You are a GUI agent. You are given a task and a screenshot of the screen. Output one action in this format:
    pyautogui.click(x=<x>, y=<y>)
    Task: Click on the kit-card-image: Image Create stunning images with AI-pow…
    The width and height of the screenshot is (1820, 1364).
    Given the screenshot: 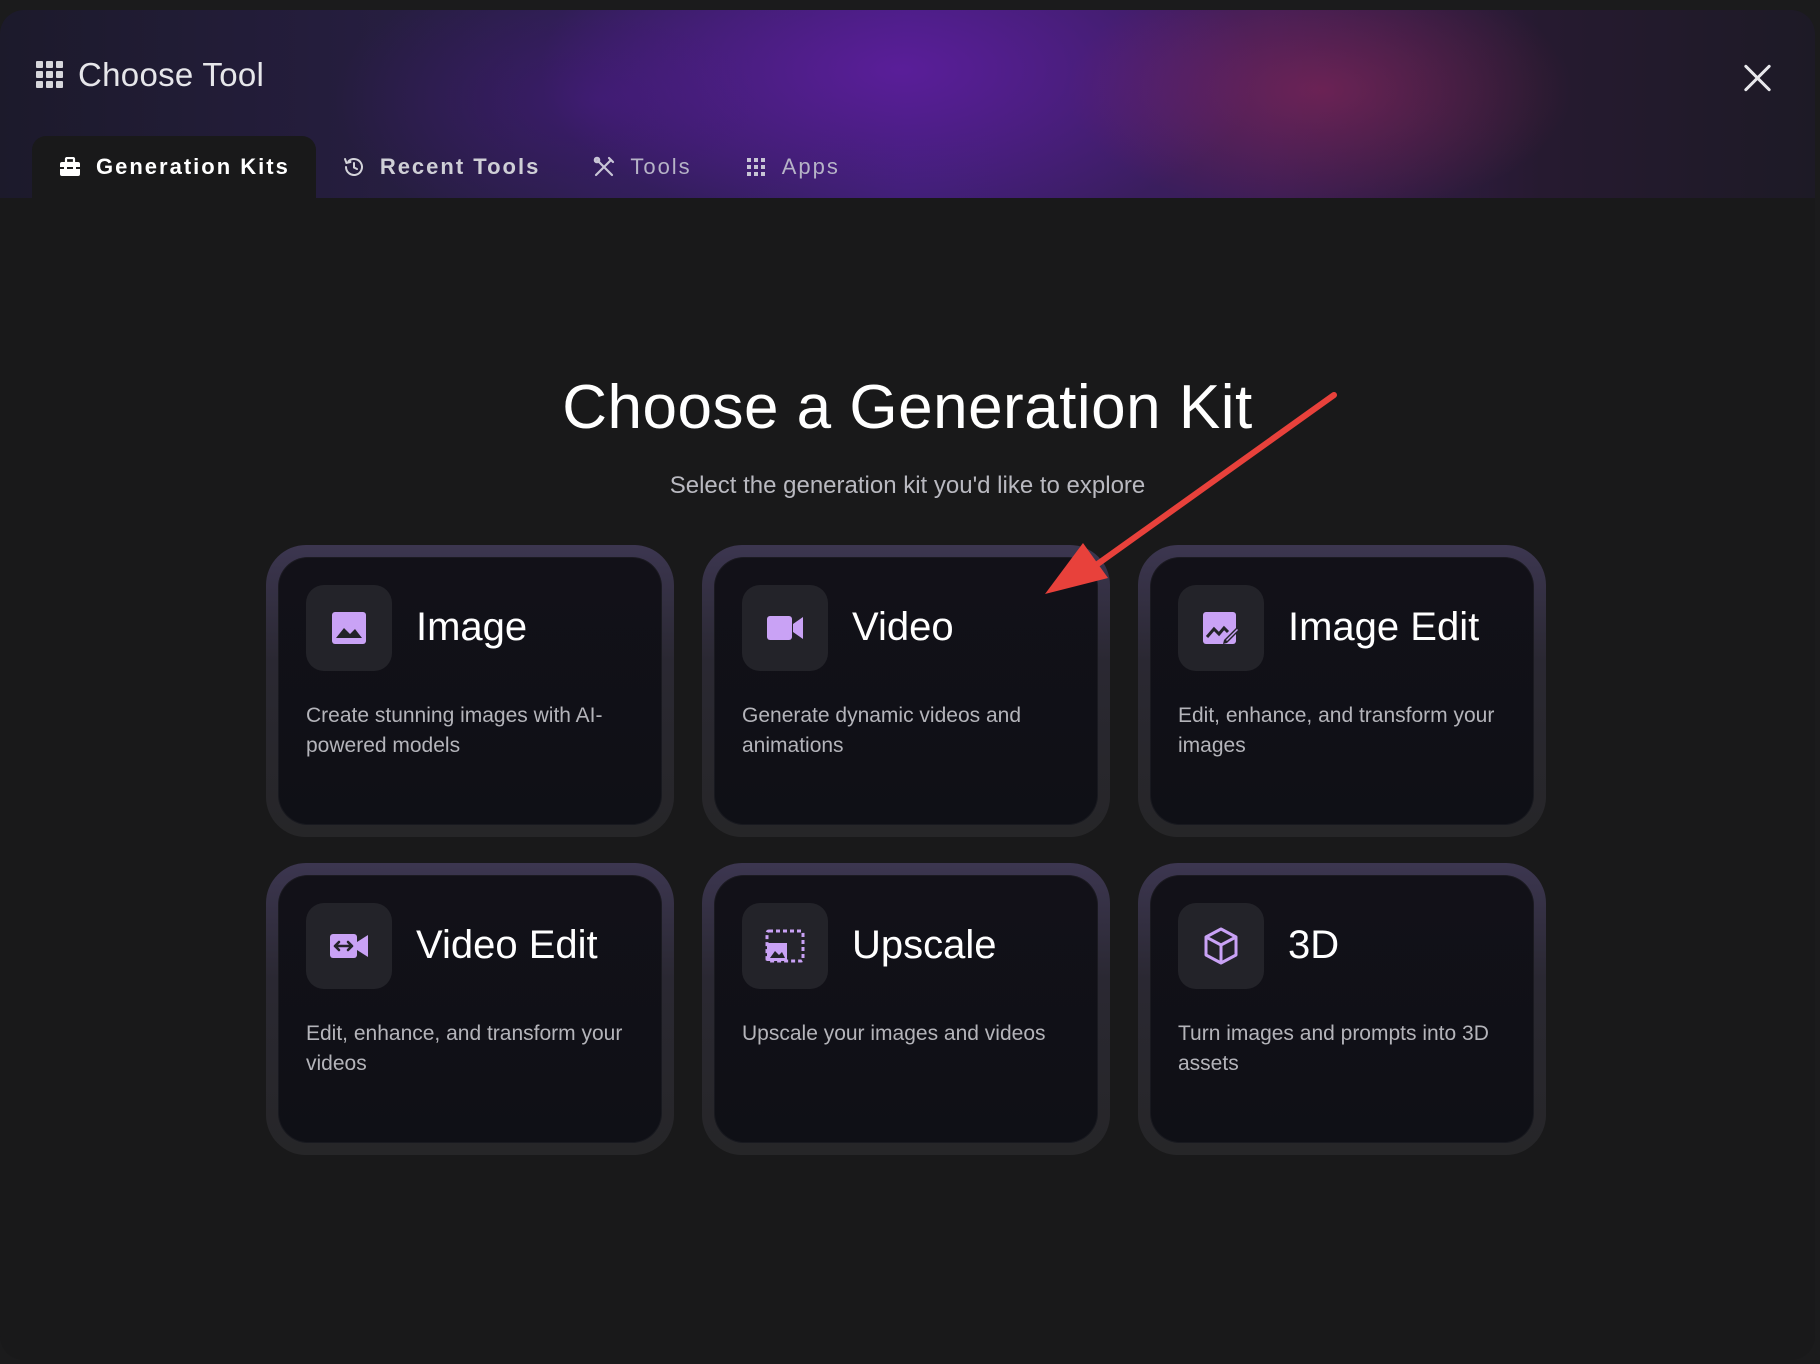 What is the action you would take?
    pyautogui.click(x=470, y=691)
    